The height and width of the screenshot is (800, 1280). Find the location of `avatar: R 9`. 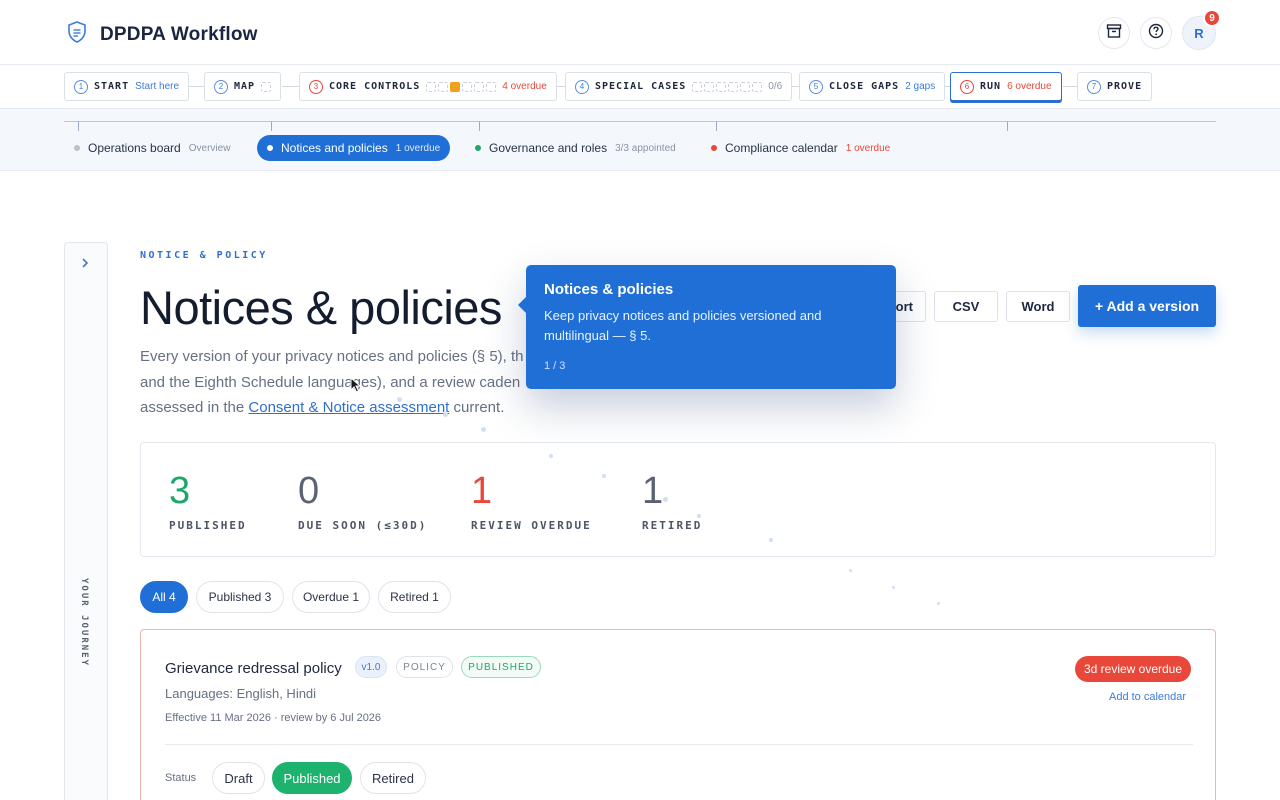

avatar: R 9 is located at coordinates (1201, 29).